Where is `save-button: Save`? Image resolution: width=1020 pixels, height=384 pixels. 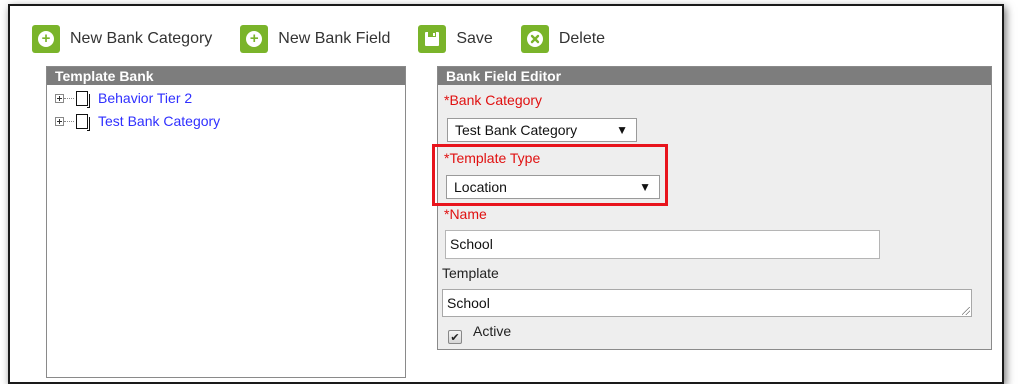 save-button: Save is located at coordinates (455, 39).